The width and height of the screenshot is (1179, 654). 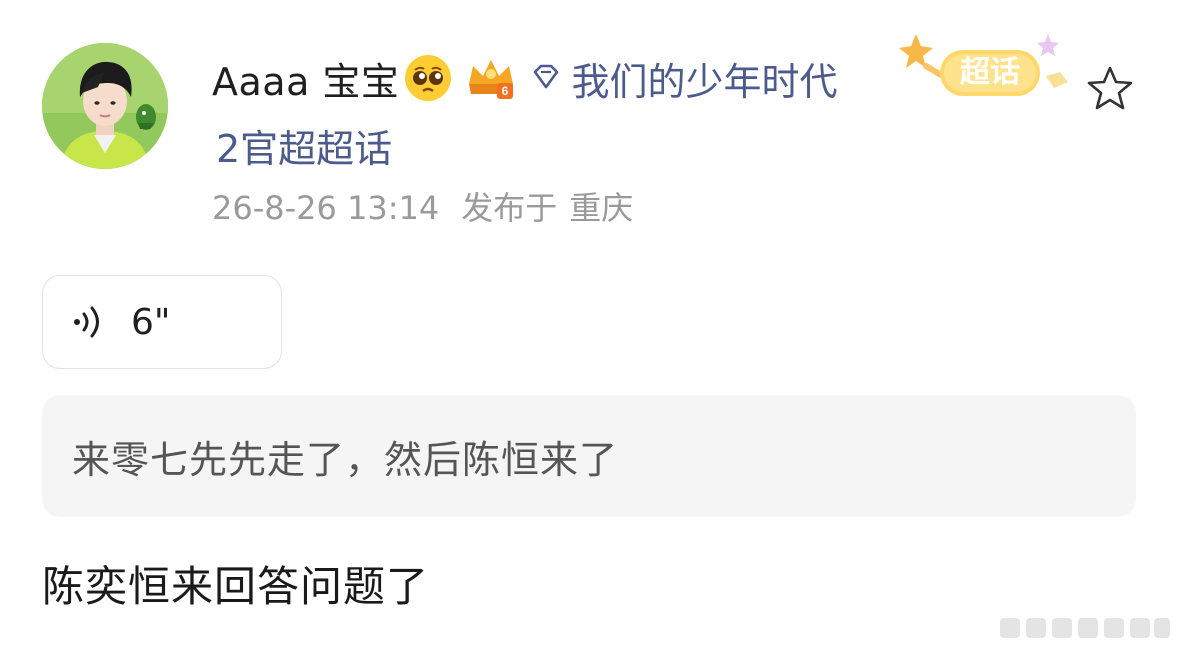 I want to click on avatar-image, so click(x=105, y=106).